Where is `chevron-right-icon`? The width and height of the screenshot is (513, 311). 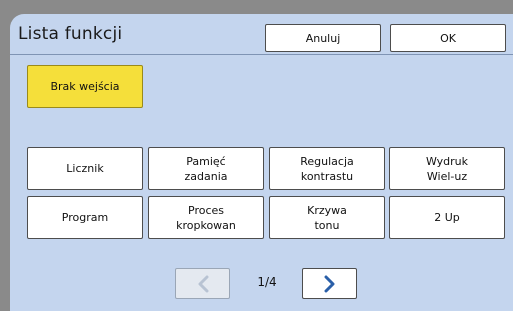 chevron-right-icon is located at coordinates (329, 283).